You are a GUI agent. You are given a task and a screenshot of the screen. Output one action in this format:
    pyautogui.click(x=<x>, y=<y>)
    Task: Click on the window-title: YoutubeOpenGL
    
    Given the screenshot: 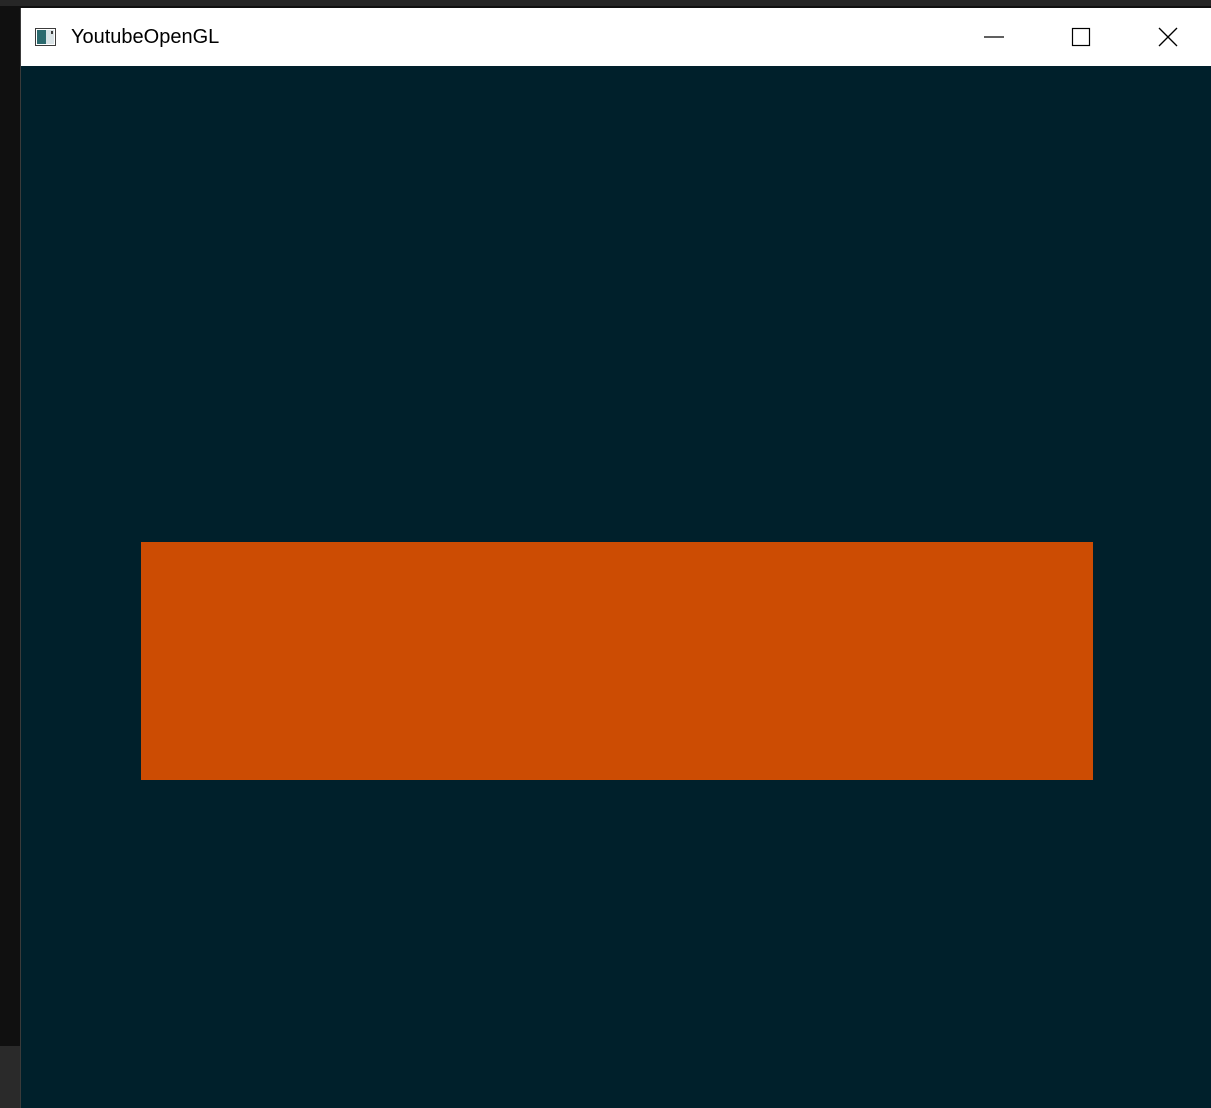 What is the action you would take?
    pyautogui.click(x=145, y=37)
    